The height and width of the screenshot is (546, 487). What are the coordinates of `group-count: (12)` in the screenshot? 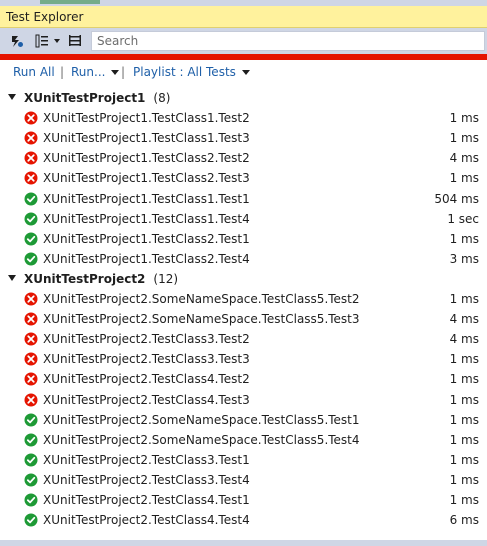 It's located at (166, 278).